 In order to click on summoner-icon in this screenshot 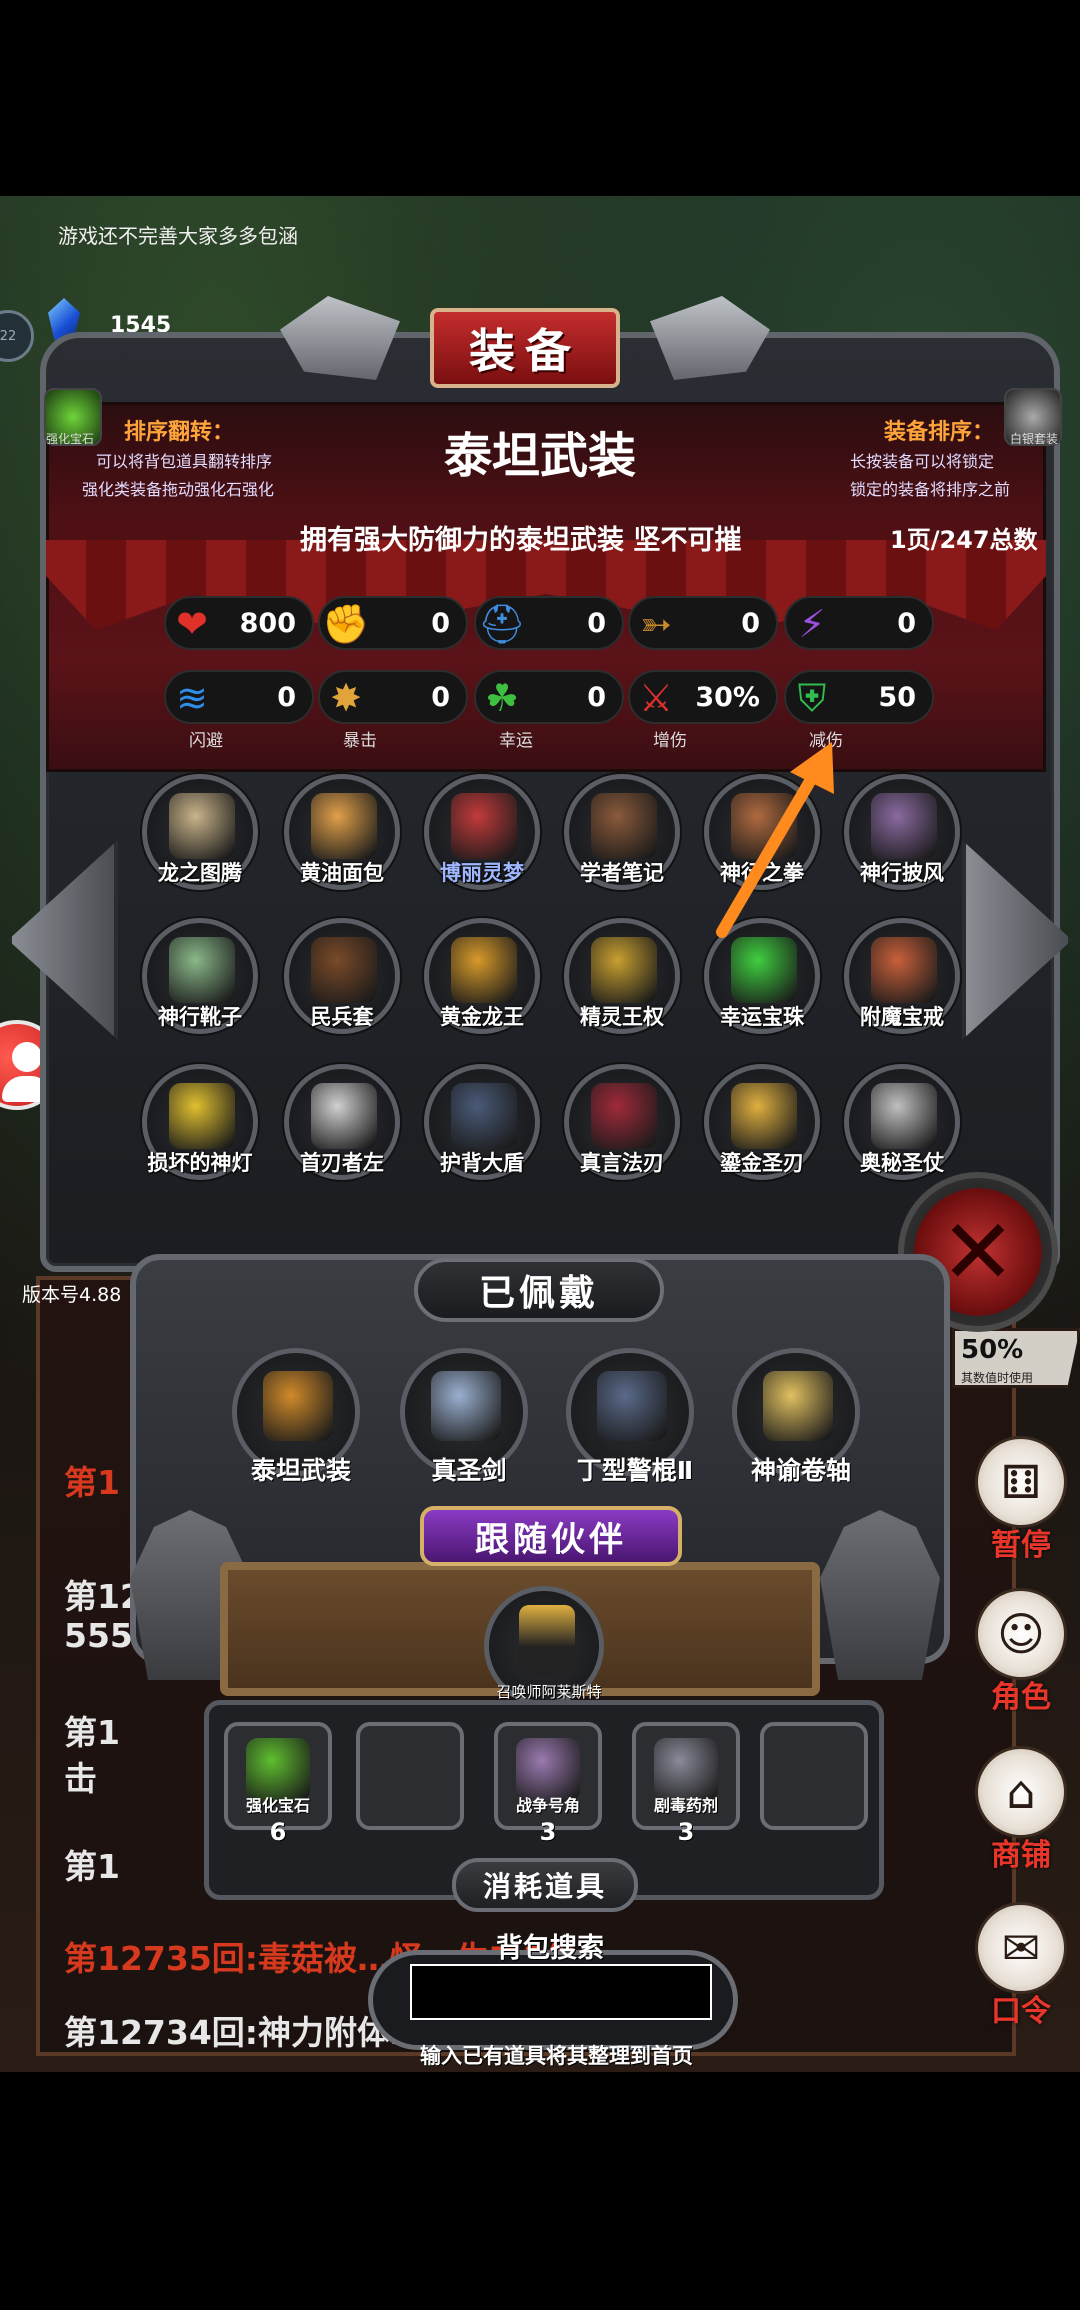, I will do `click(547, 1640)`.